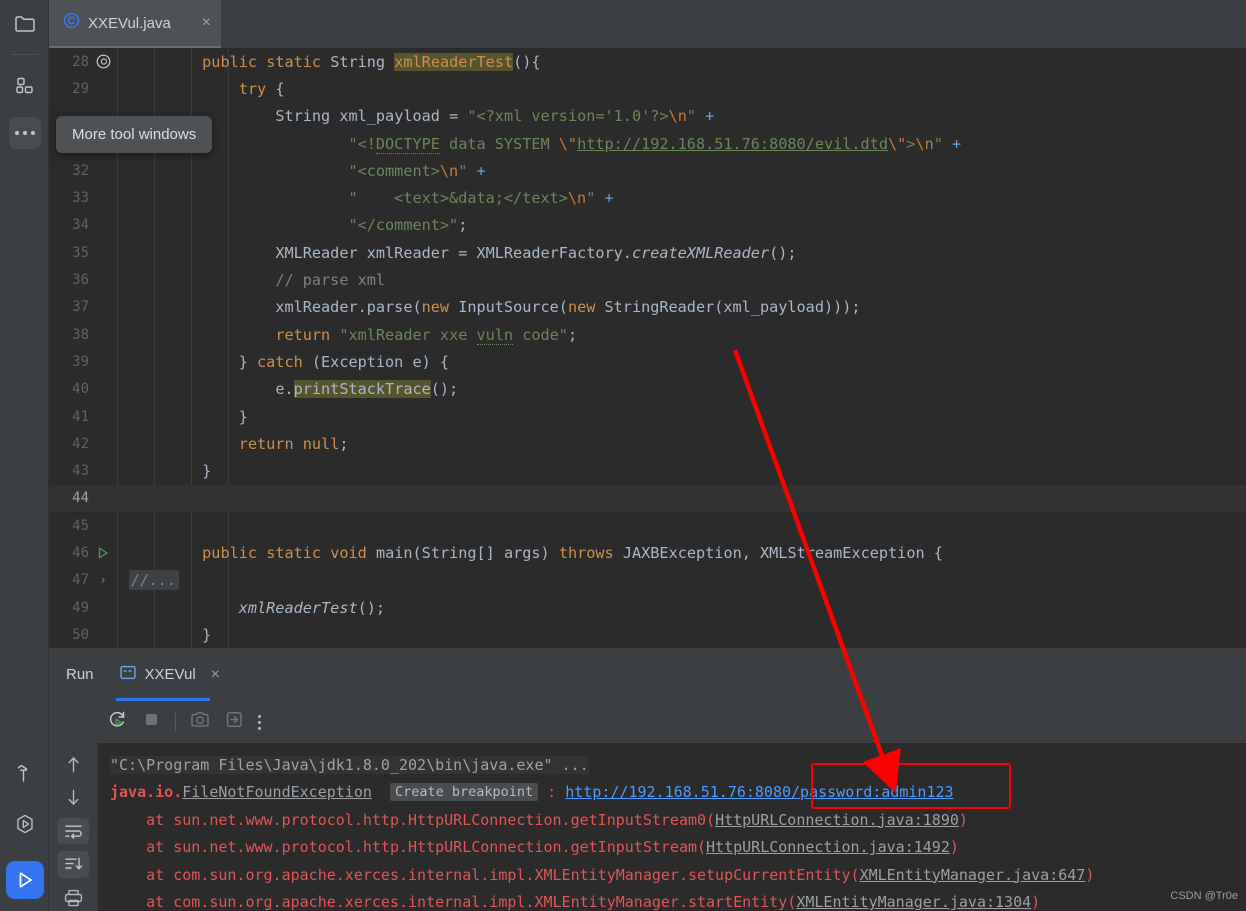 This screenshot has height=911, width=1246. Describe the element at coordinates (647, 197) in the screenshot. I see `editor-line: 33 " <text>&data;</text>\n" +` at that location.